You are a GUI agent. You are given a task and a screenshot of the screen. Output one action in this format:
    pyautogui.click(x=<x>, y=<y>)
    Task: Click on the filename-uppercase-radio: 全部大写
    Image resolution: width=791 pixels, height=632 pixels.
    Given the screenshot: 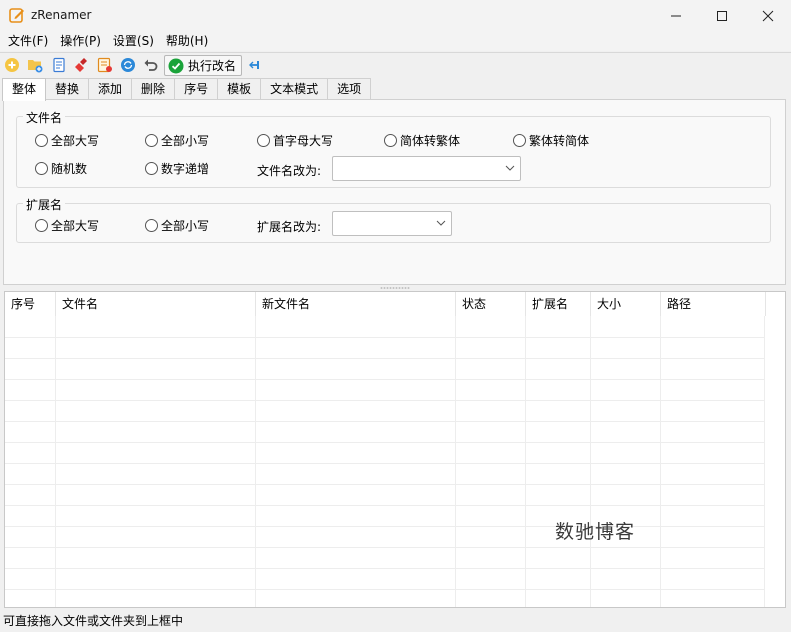 What is the action you would take?
    pyautogui.click(x=67, y=140)
    